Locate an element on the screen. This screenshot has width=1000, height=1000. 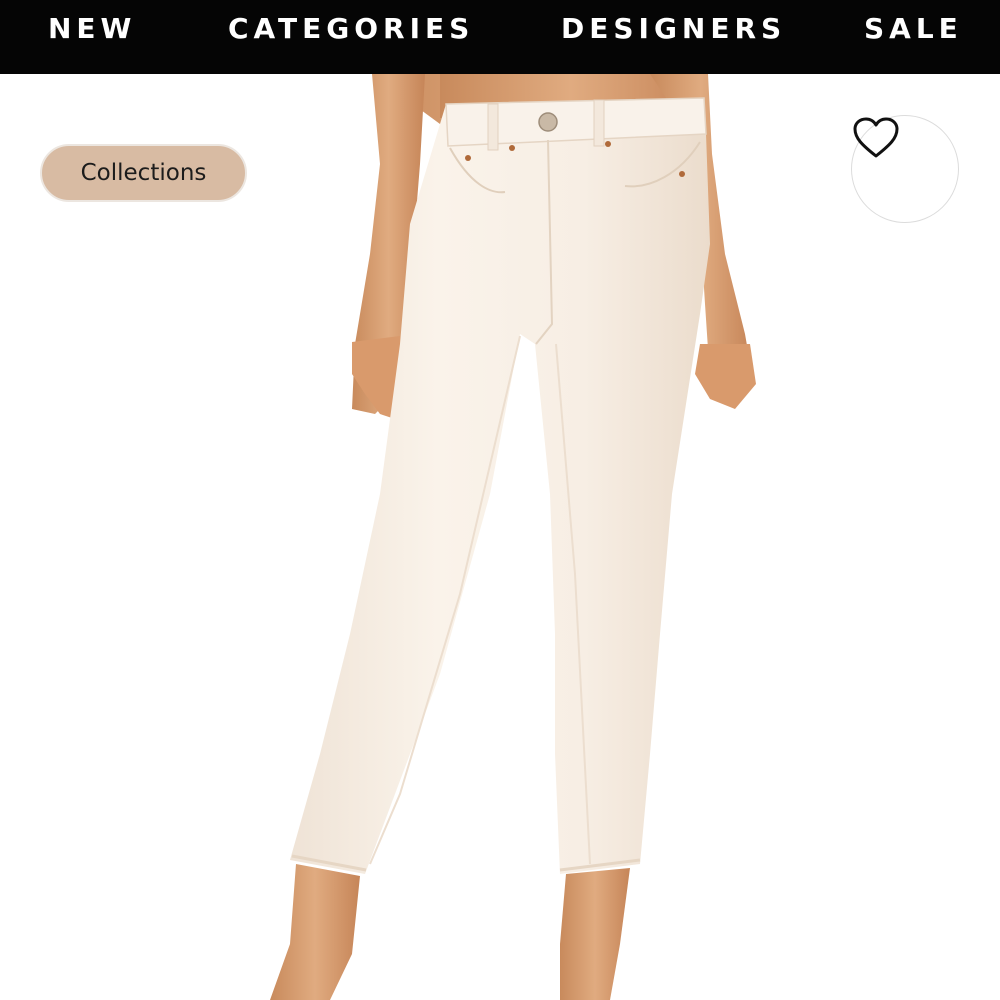
nav-sale: SALE is located at coordinates (913, 37).